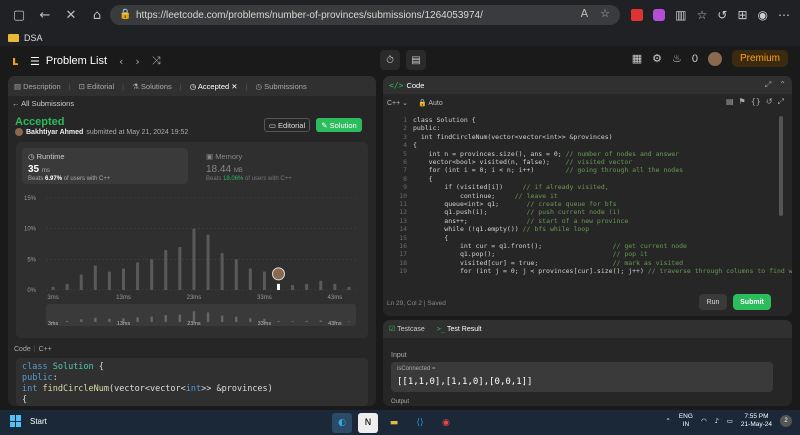 This screenshot has width=800, height=435. What do you see at coordinates (752, 302) in the screenshot?
I see `submit-button: Submit` at bounding box center [752, 302].